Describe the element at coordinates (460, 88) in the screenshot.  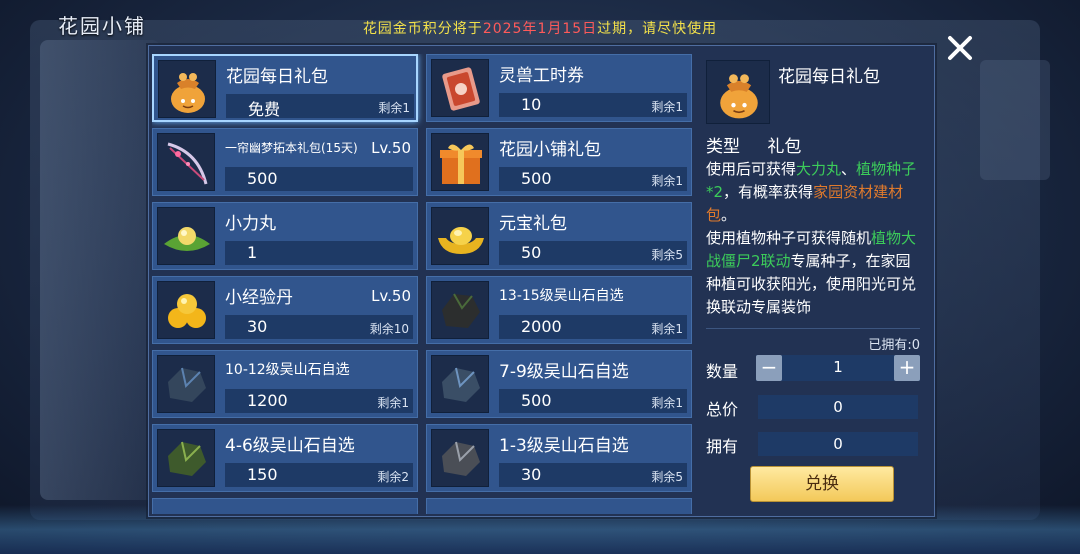
I see `ticket-icon` at that location.